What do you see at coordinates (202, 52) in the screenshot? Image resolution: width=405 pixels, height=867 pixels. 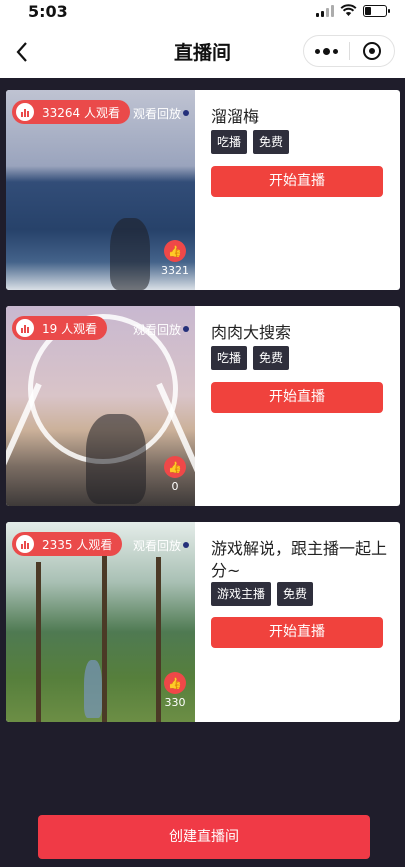 I see `nav-bar: 直播间` at bounding box center [202, 52].